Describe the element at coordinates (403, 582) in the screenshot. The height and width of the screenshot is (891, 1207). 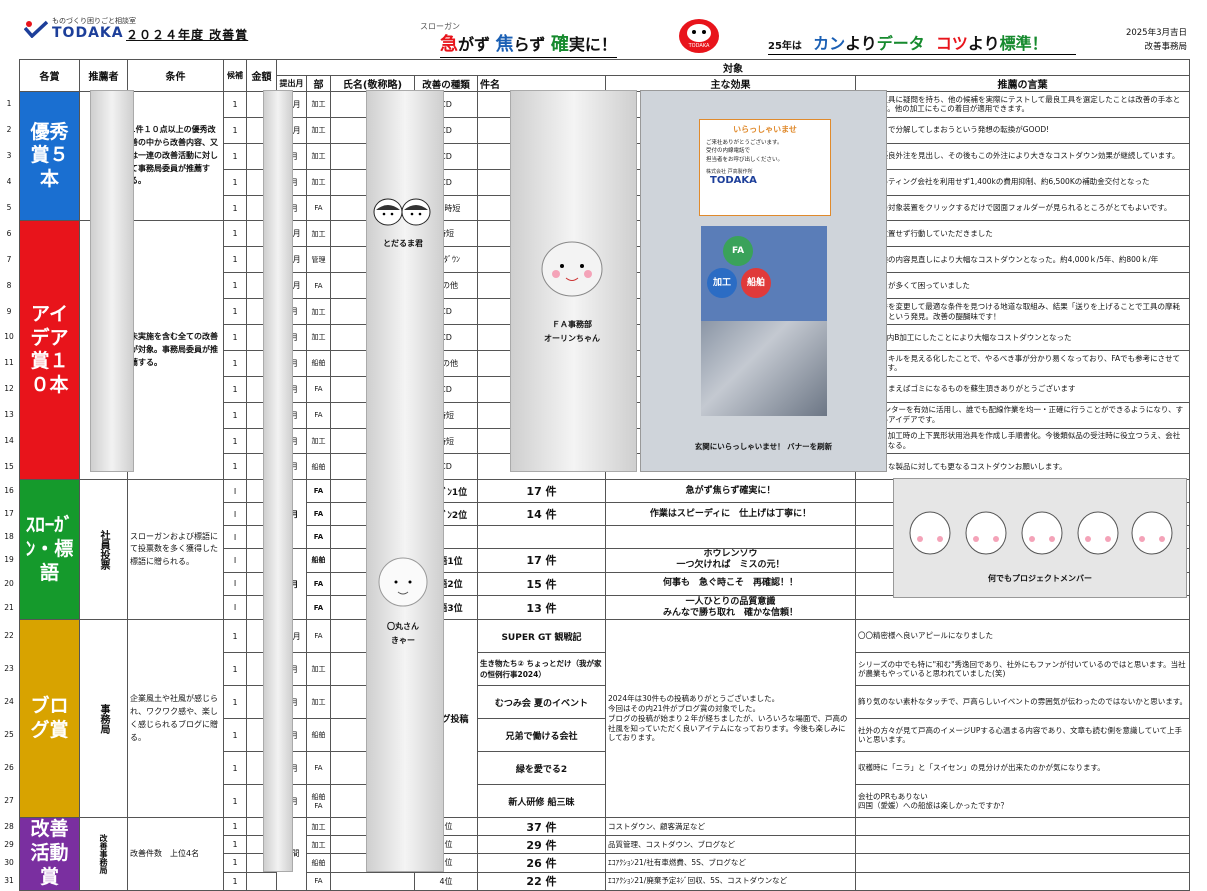
I see `maru-illustration` at that location.